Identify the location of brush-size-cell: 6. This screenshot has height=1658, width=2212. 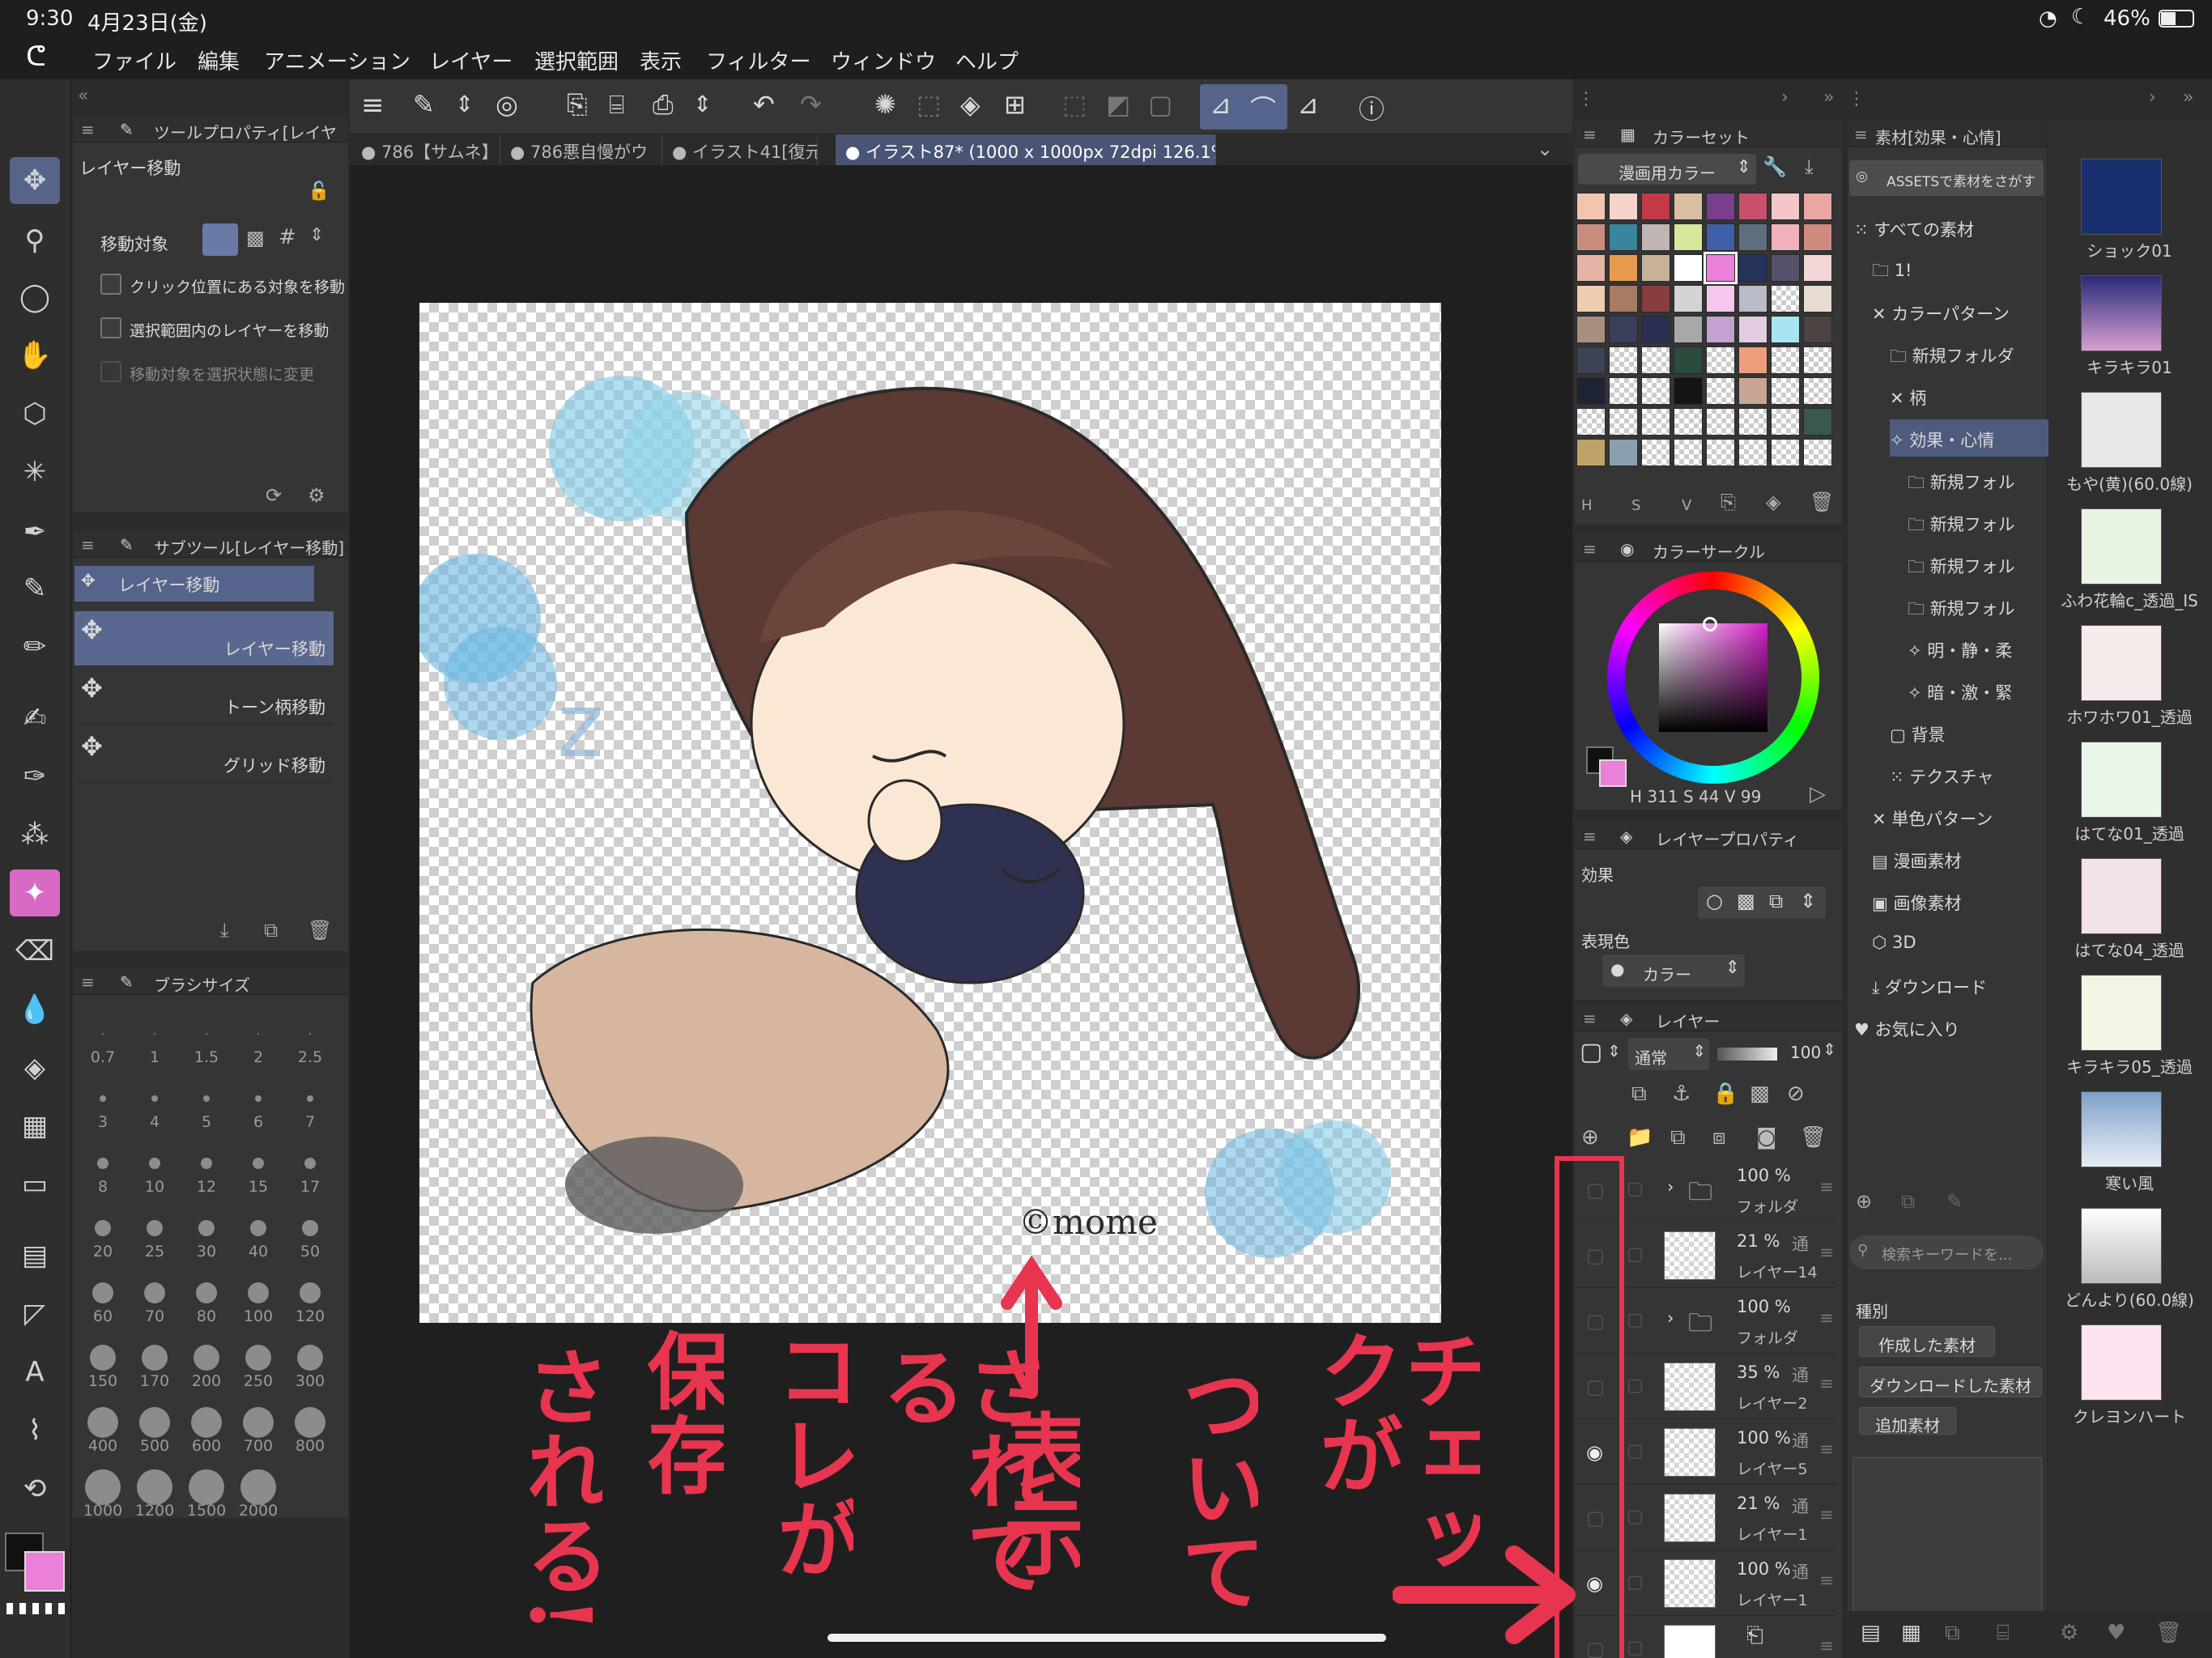
(258, 1099).